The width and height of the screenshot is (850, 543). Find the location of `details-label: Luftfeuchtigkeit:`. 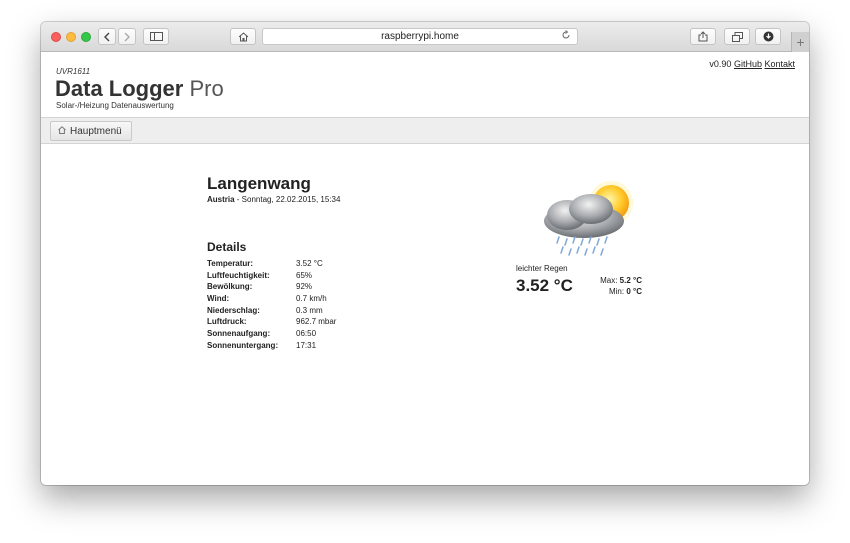

details-label: Luftfeuchtigkeit: is located at coordinates (238, 275).